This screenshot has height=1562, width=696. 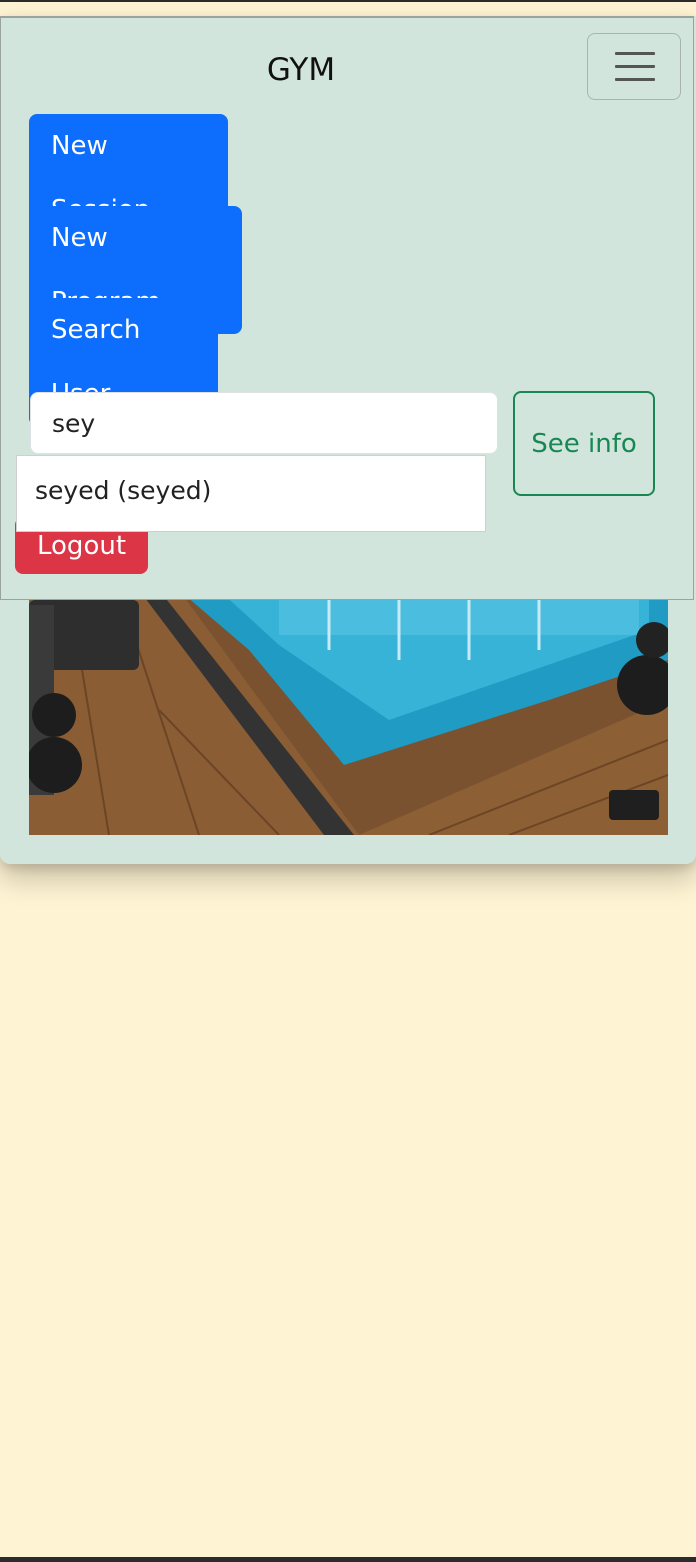 I want to click on autocomplete-dropdown: seyed (seyed), so click(x=251, y=493).